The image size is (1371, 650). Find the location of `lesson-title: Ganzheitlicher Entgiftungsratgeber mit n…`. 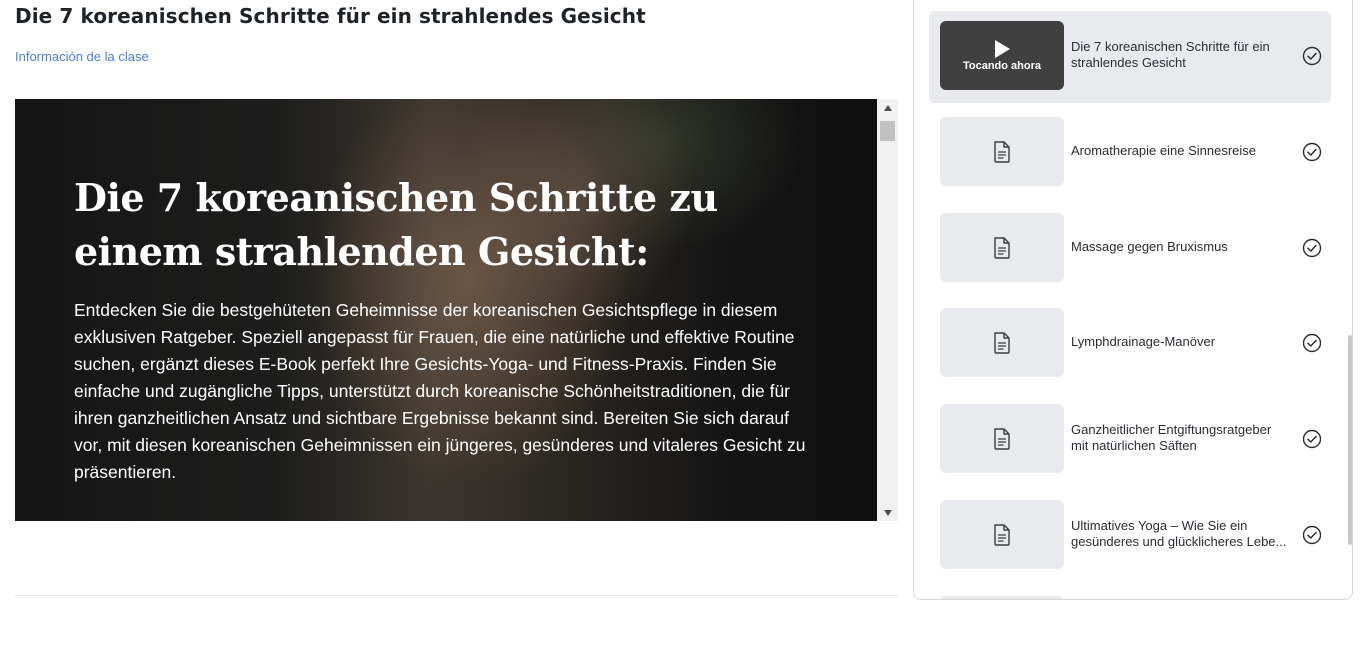

lesson-title: Ganzheitlicher Entgiftungsratgeber mit n… is located at coordinates (1184, 438).